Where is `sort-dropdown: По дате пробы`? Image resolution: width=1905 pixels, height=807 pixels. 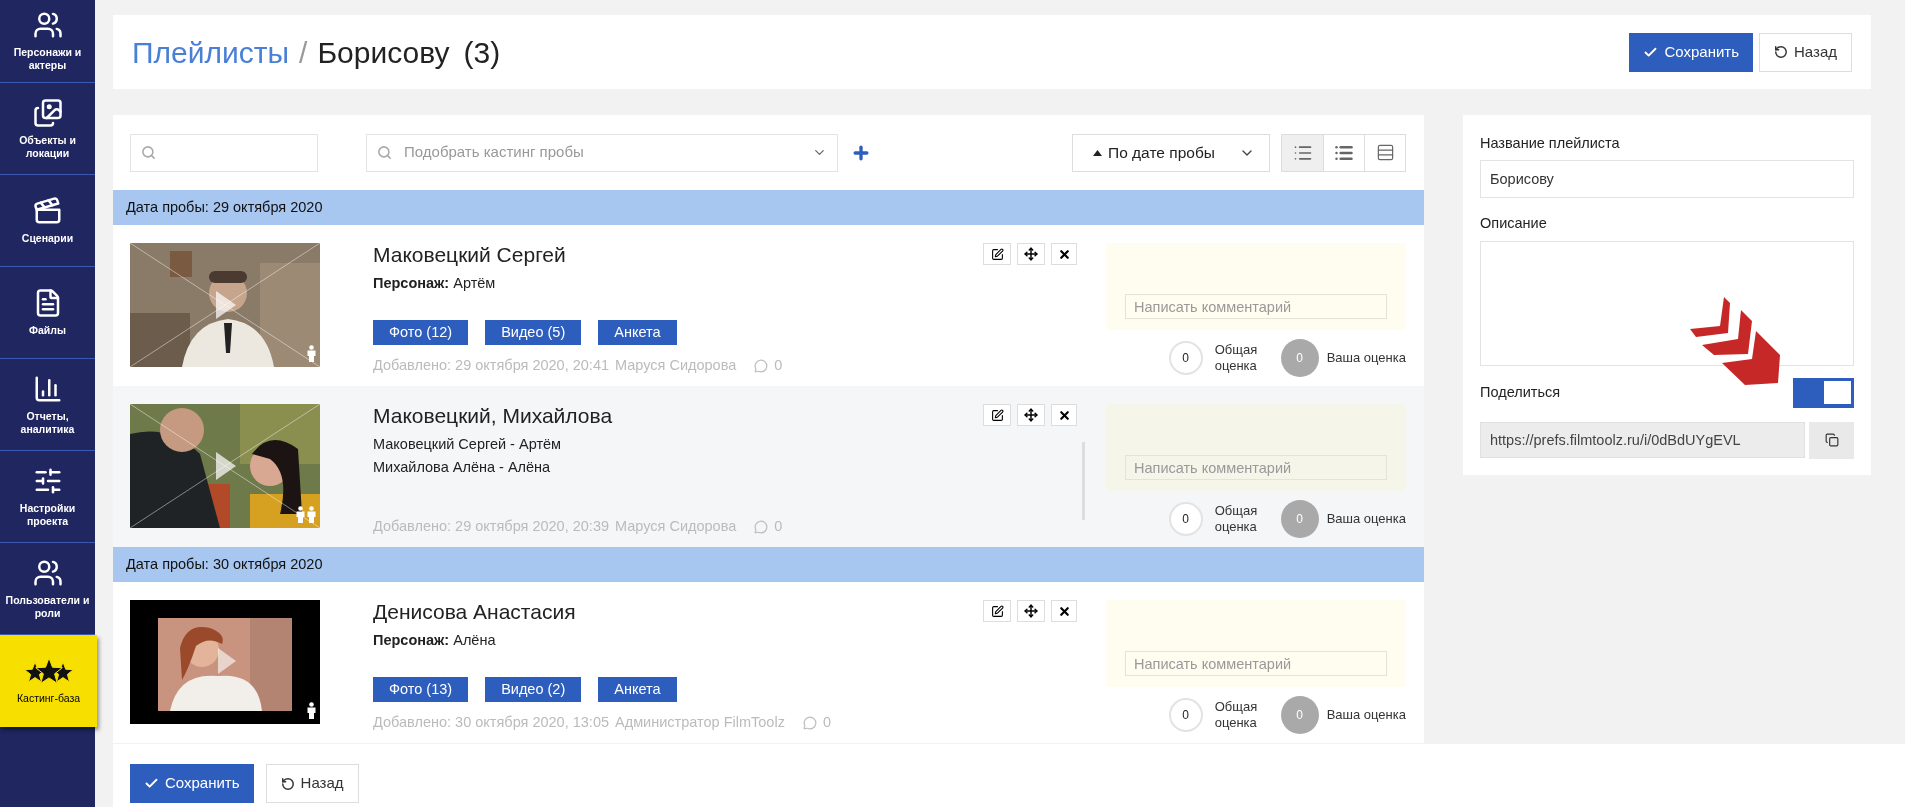
sort-dropdown: По дате пробы is located at coordinates (1171, 152).